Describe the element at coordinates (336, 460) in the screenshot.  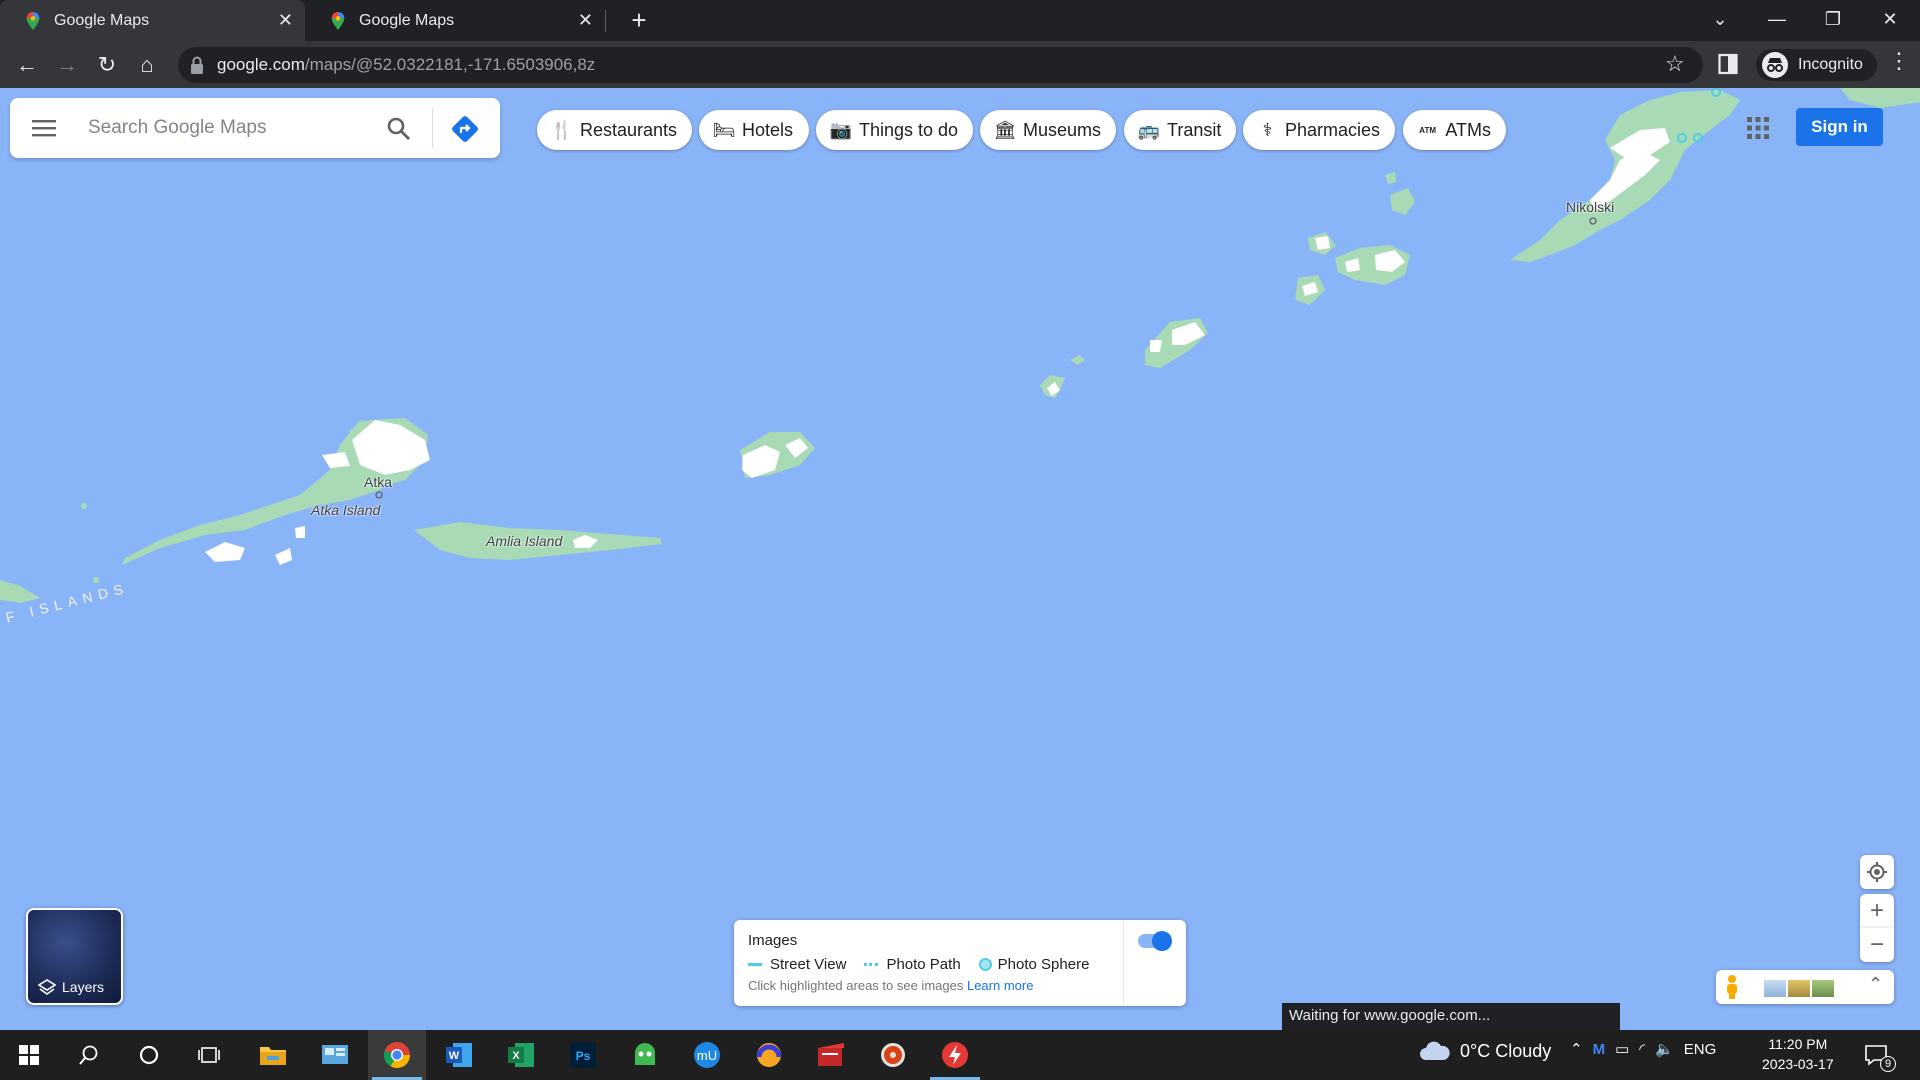
I see `atka-snow` at that location.